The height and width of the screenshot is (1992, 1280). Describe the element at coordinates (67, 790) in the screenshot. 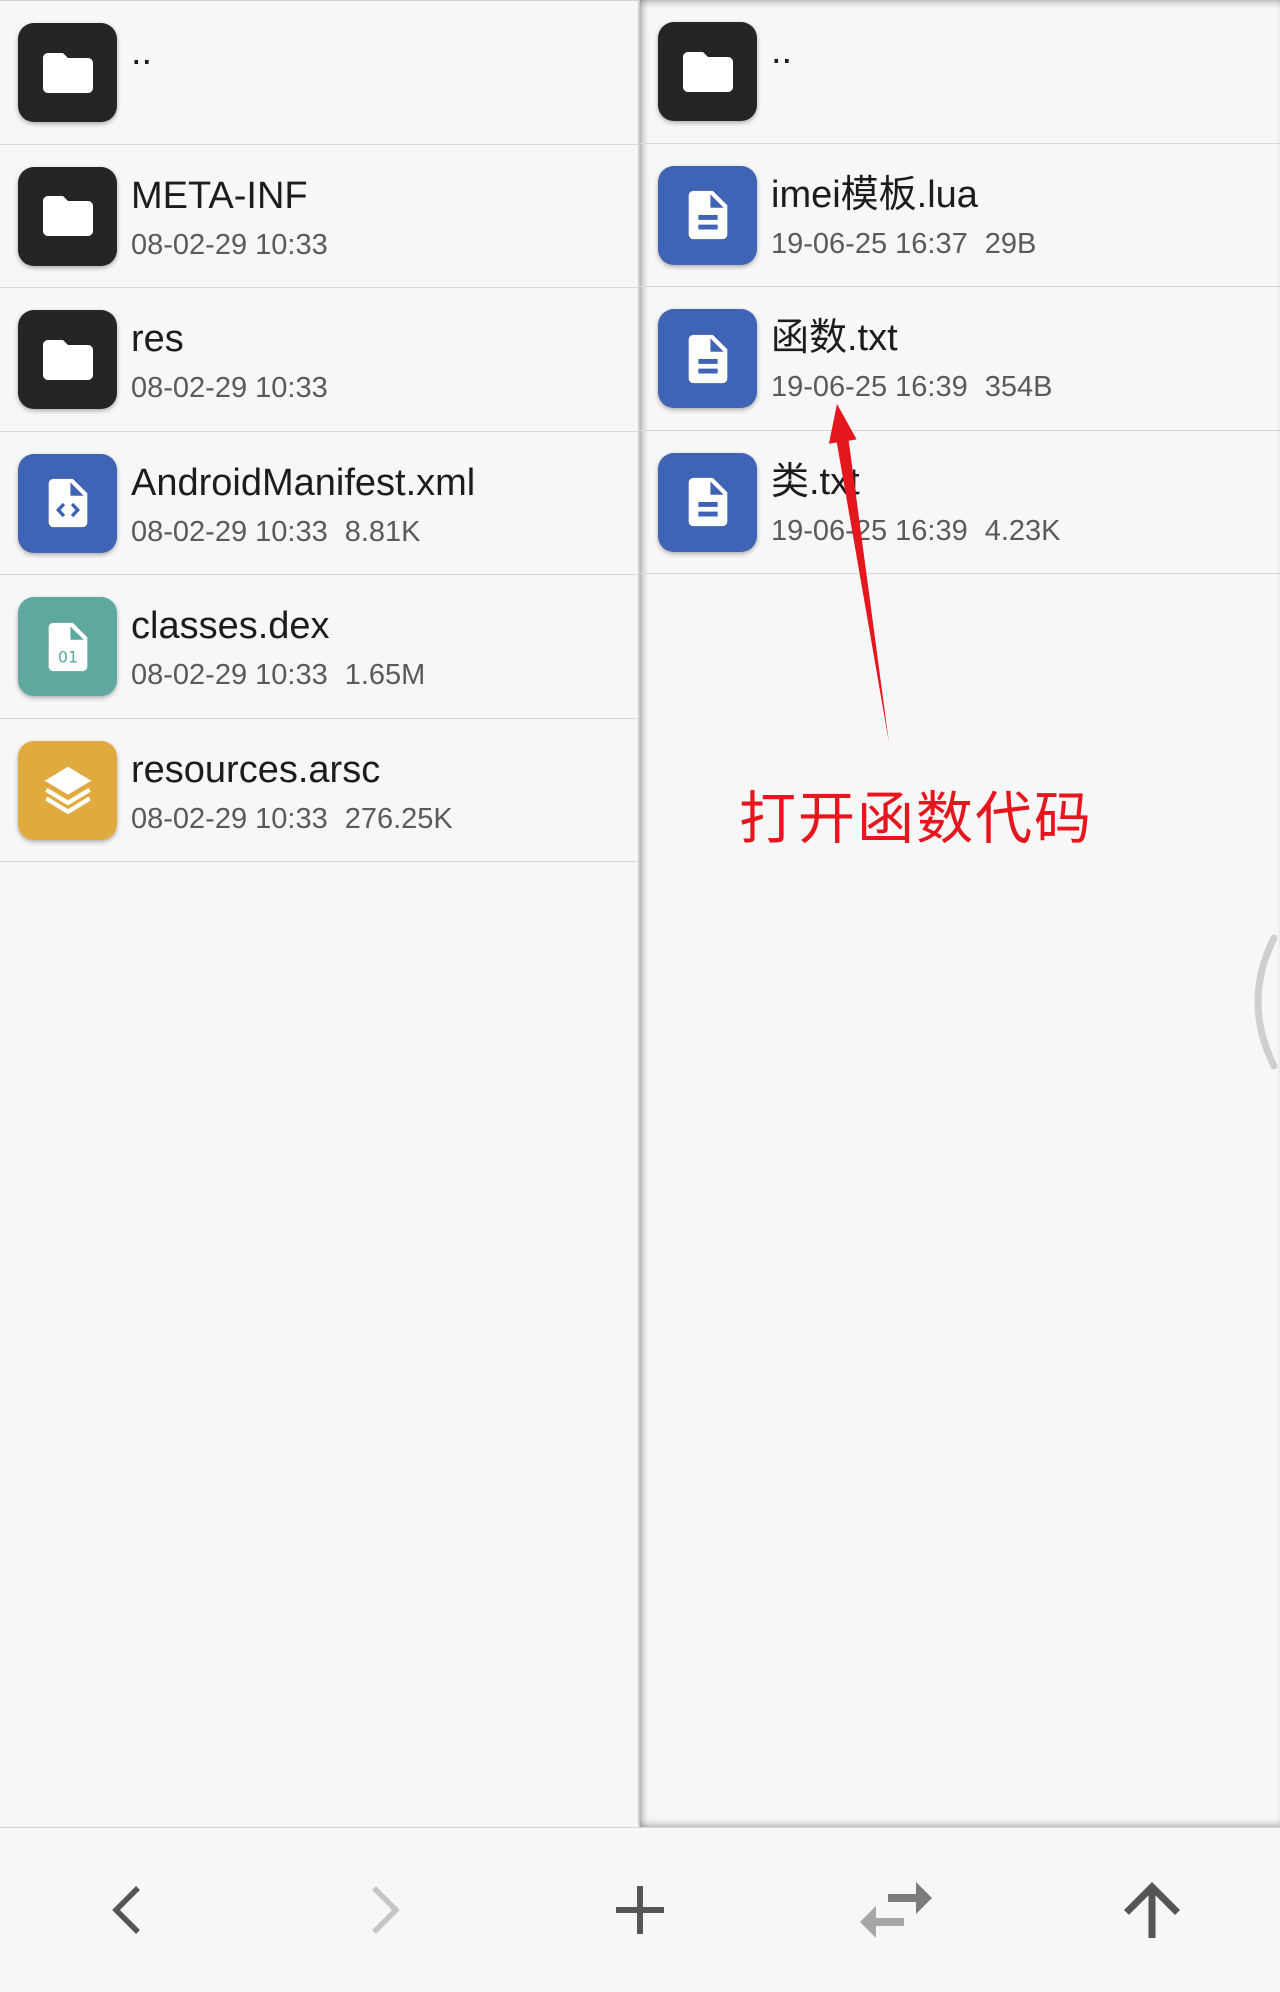

I see `layers-icon` at that location.